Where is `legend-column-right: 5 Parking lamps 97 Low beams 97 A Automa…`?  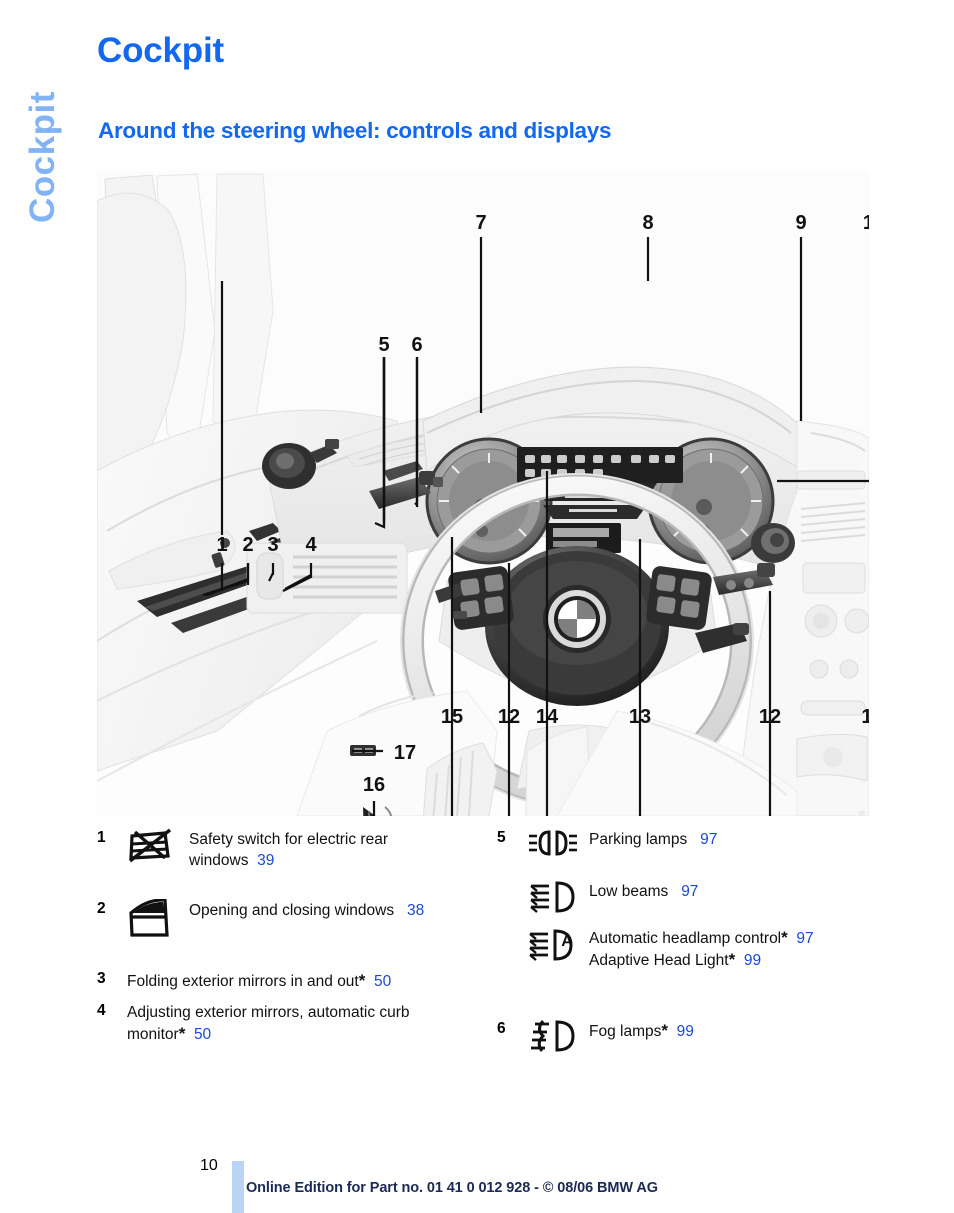
legend-column-right: 5 Parking lamps 97 Low beams 97 A Automa… is located at coordinates (697, 940).